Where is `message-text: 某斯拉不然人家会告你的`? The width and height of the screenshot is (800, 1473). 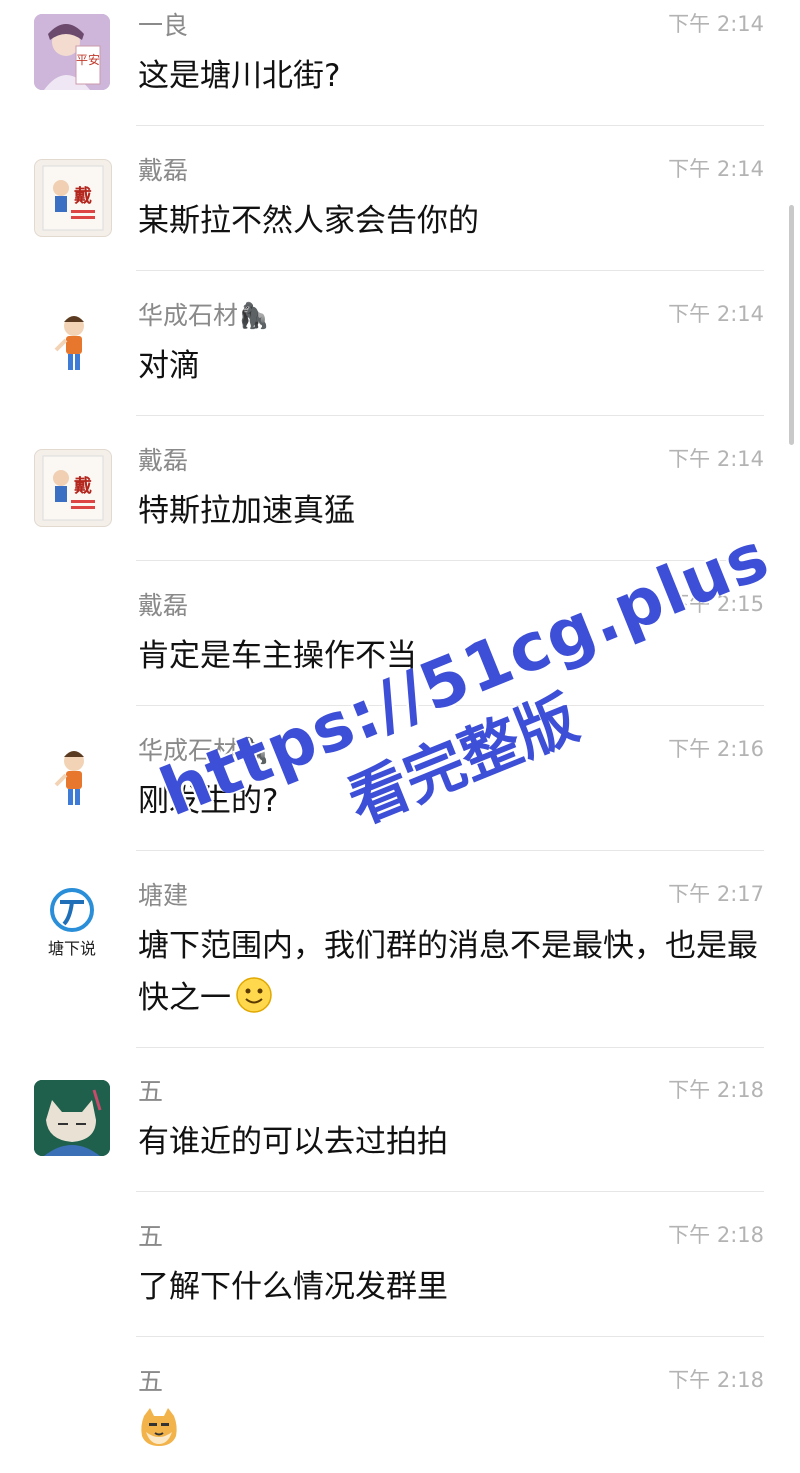 message-text: 某斯拉不然人家会告你的 is located at coordinates (308, 221).